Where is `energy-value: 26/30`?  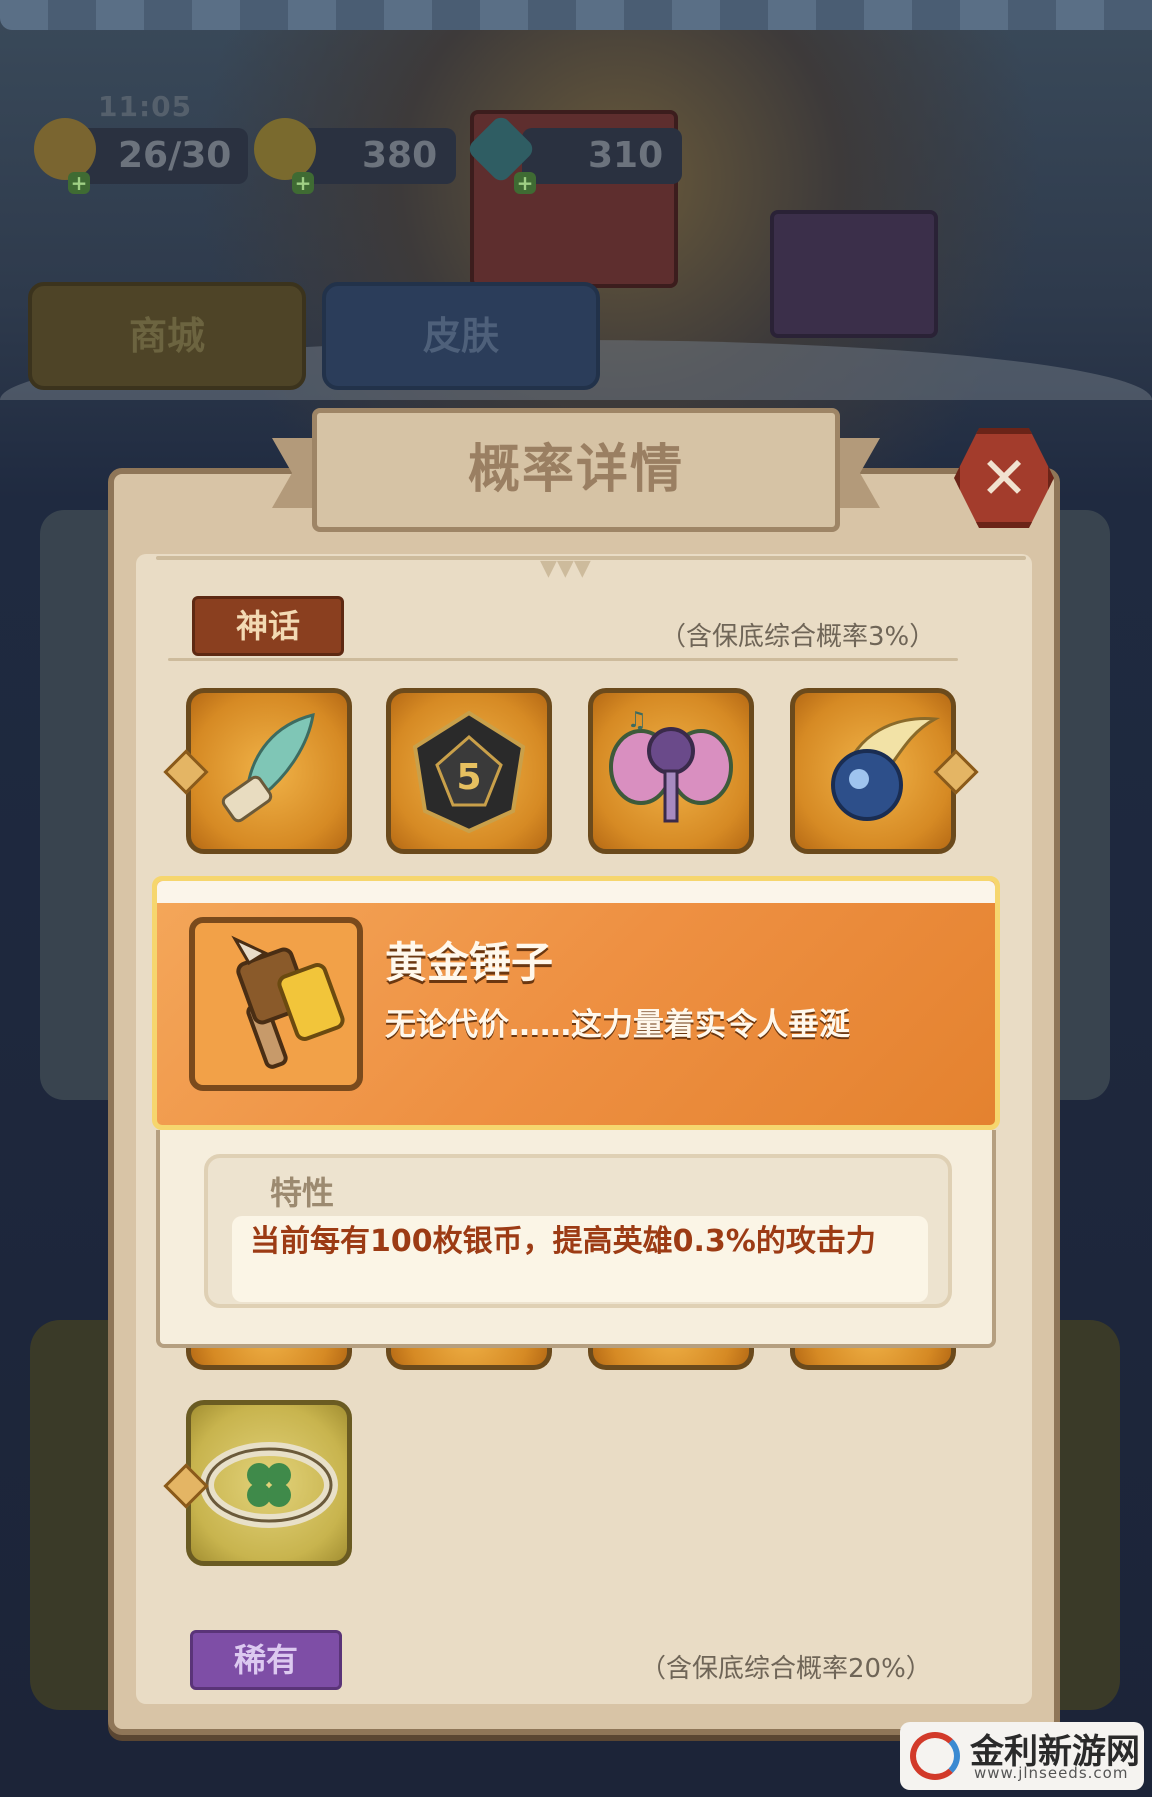 energy-value: 26/30 is located at coordinates (175, 155).